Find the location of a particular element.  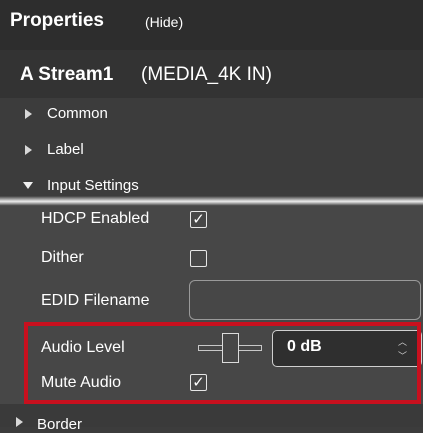

collapse-arrow-icon is located at coordinates (28, 185).